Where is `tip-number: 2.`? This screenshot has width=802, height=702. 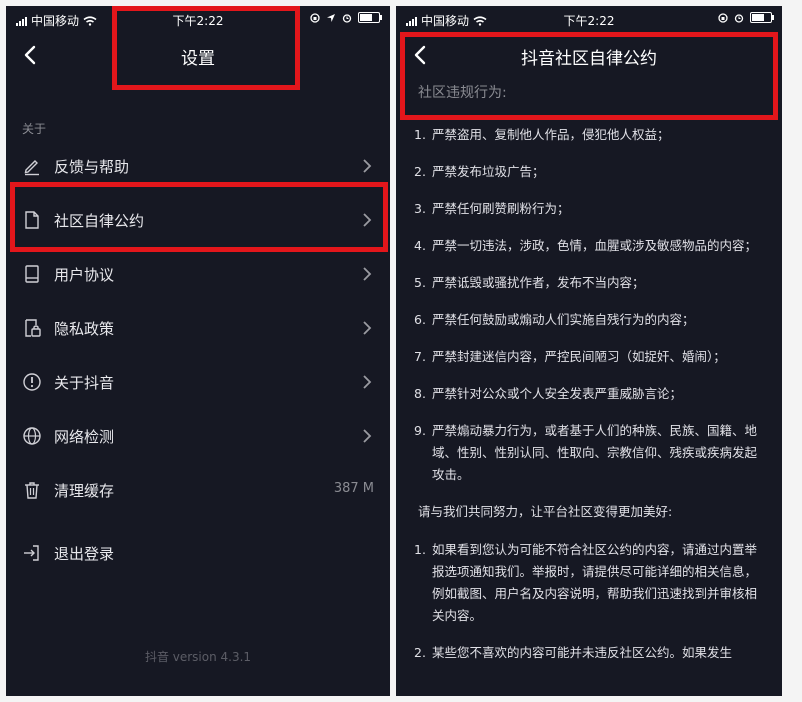
tip-number: 2. is located at coordinates (420, 652).